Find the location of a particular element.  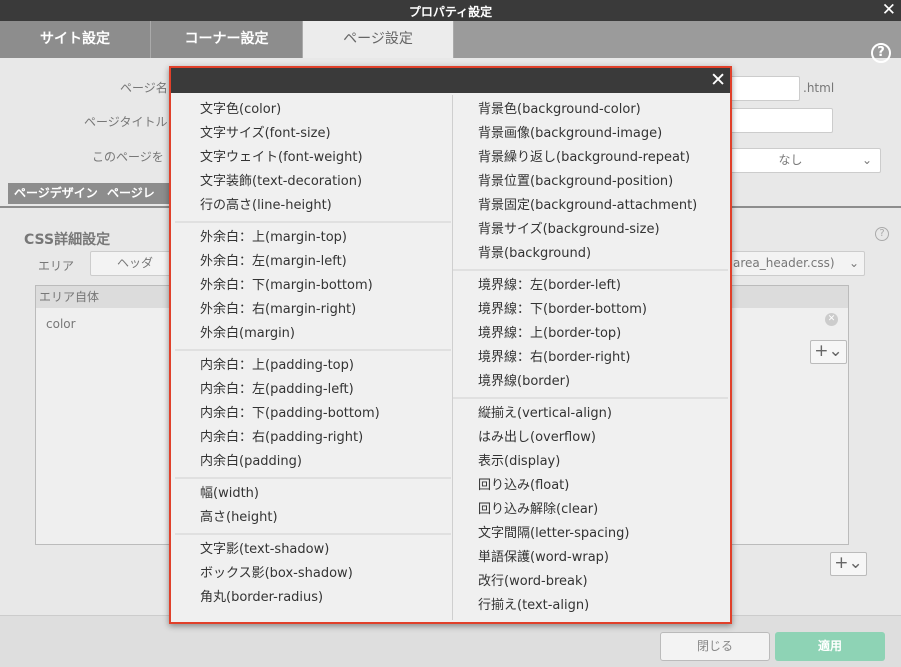

property-item: 背景繰り返し(background-repeat) is located at coordinates (590, 158).